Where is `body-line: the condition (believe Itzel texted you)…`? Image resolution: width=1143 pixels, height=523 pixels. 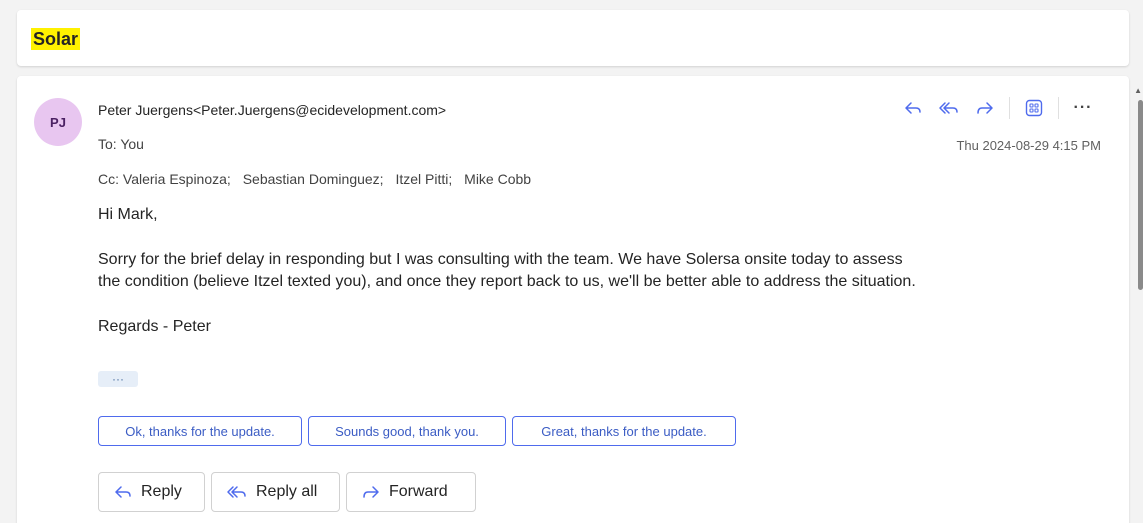 body-line: the condition (believe Itzel texted you)… is located at coordinates (507, 281).